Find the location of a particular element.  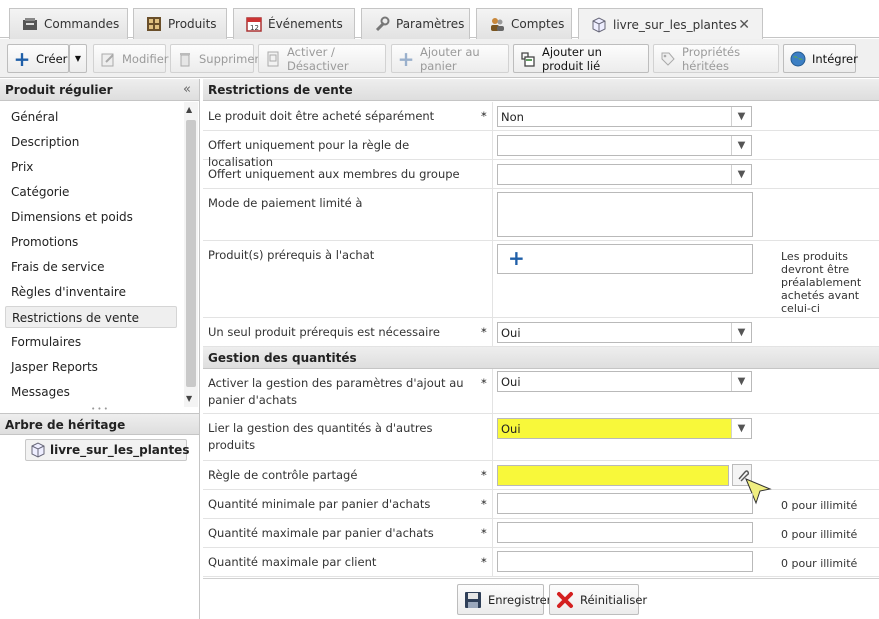

prereq-products-box: + is located at coordinates (625, 259).